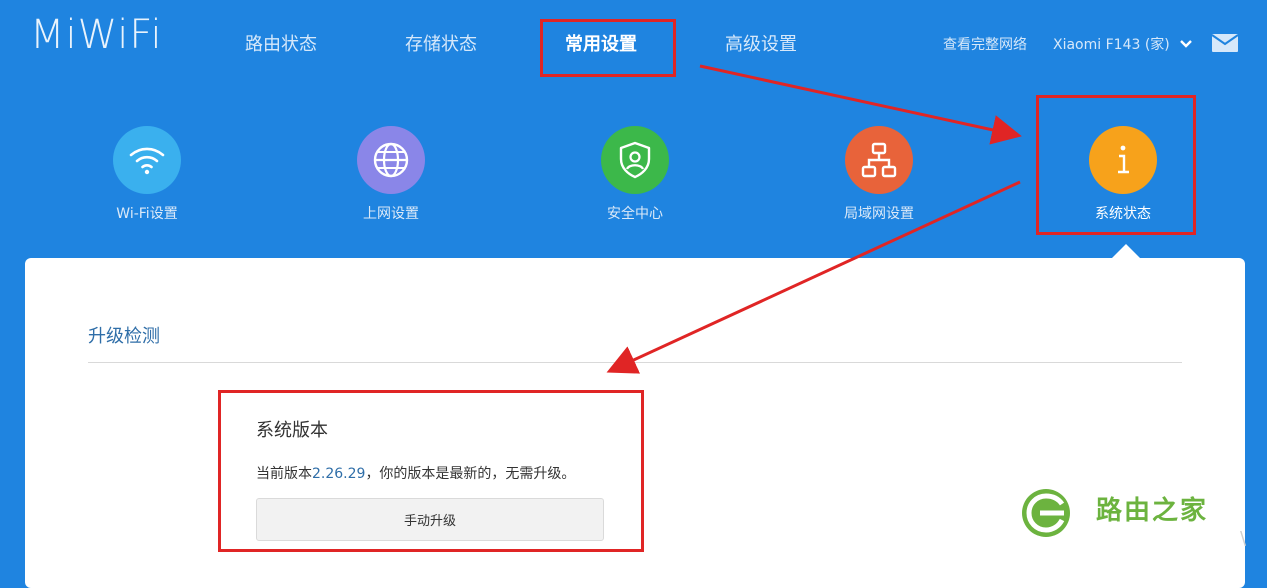 The image size is (1267, 588). Describe the element at coordinates (635, 362) in the screenshot. I see `divider` at that location.